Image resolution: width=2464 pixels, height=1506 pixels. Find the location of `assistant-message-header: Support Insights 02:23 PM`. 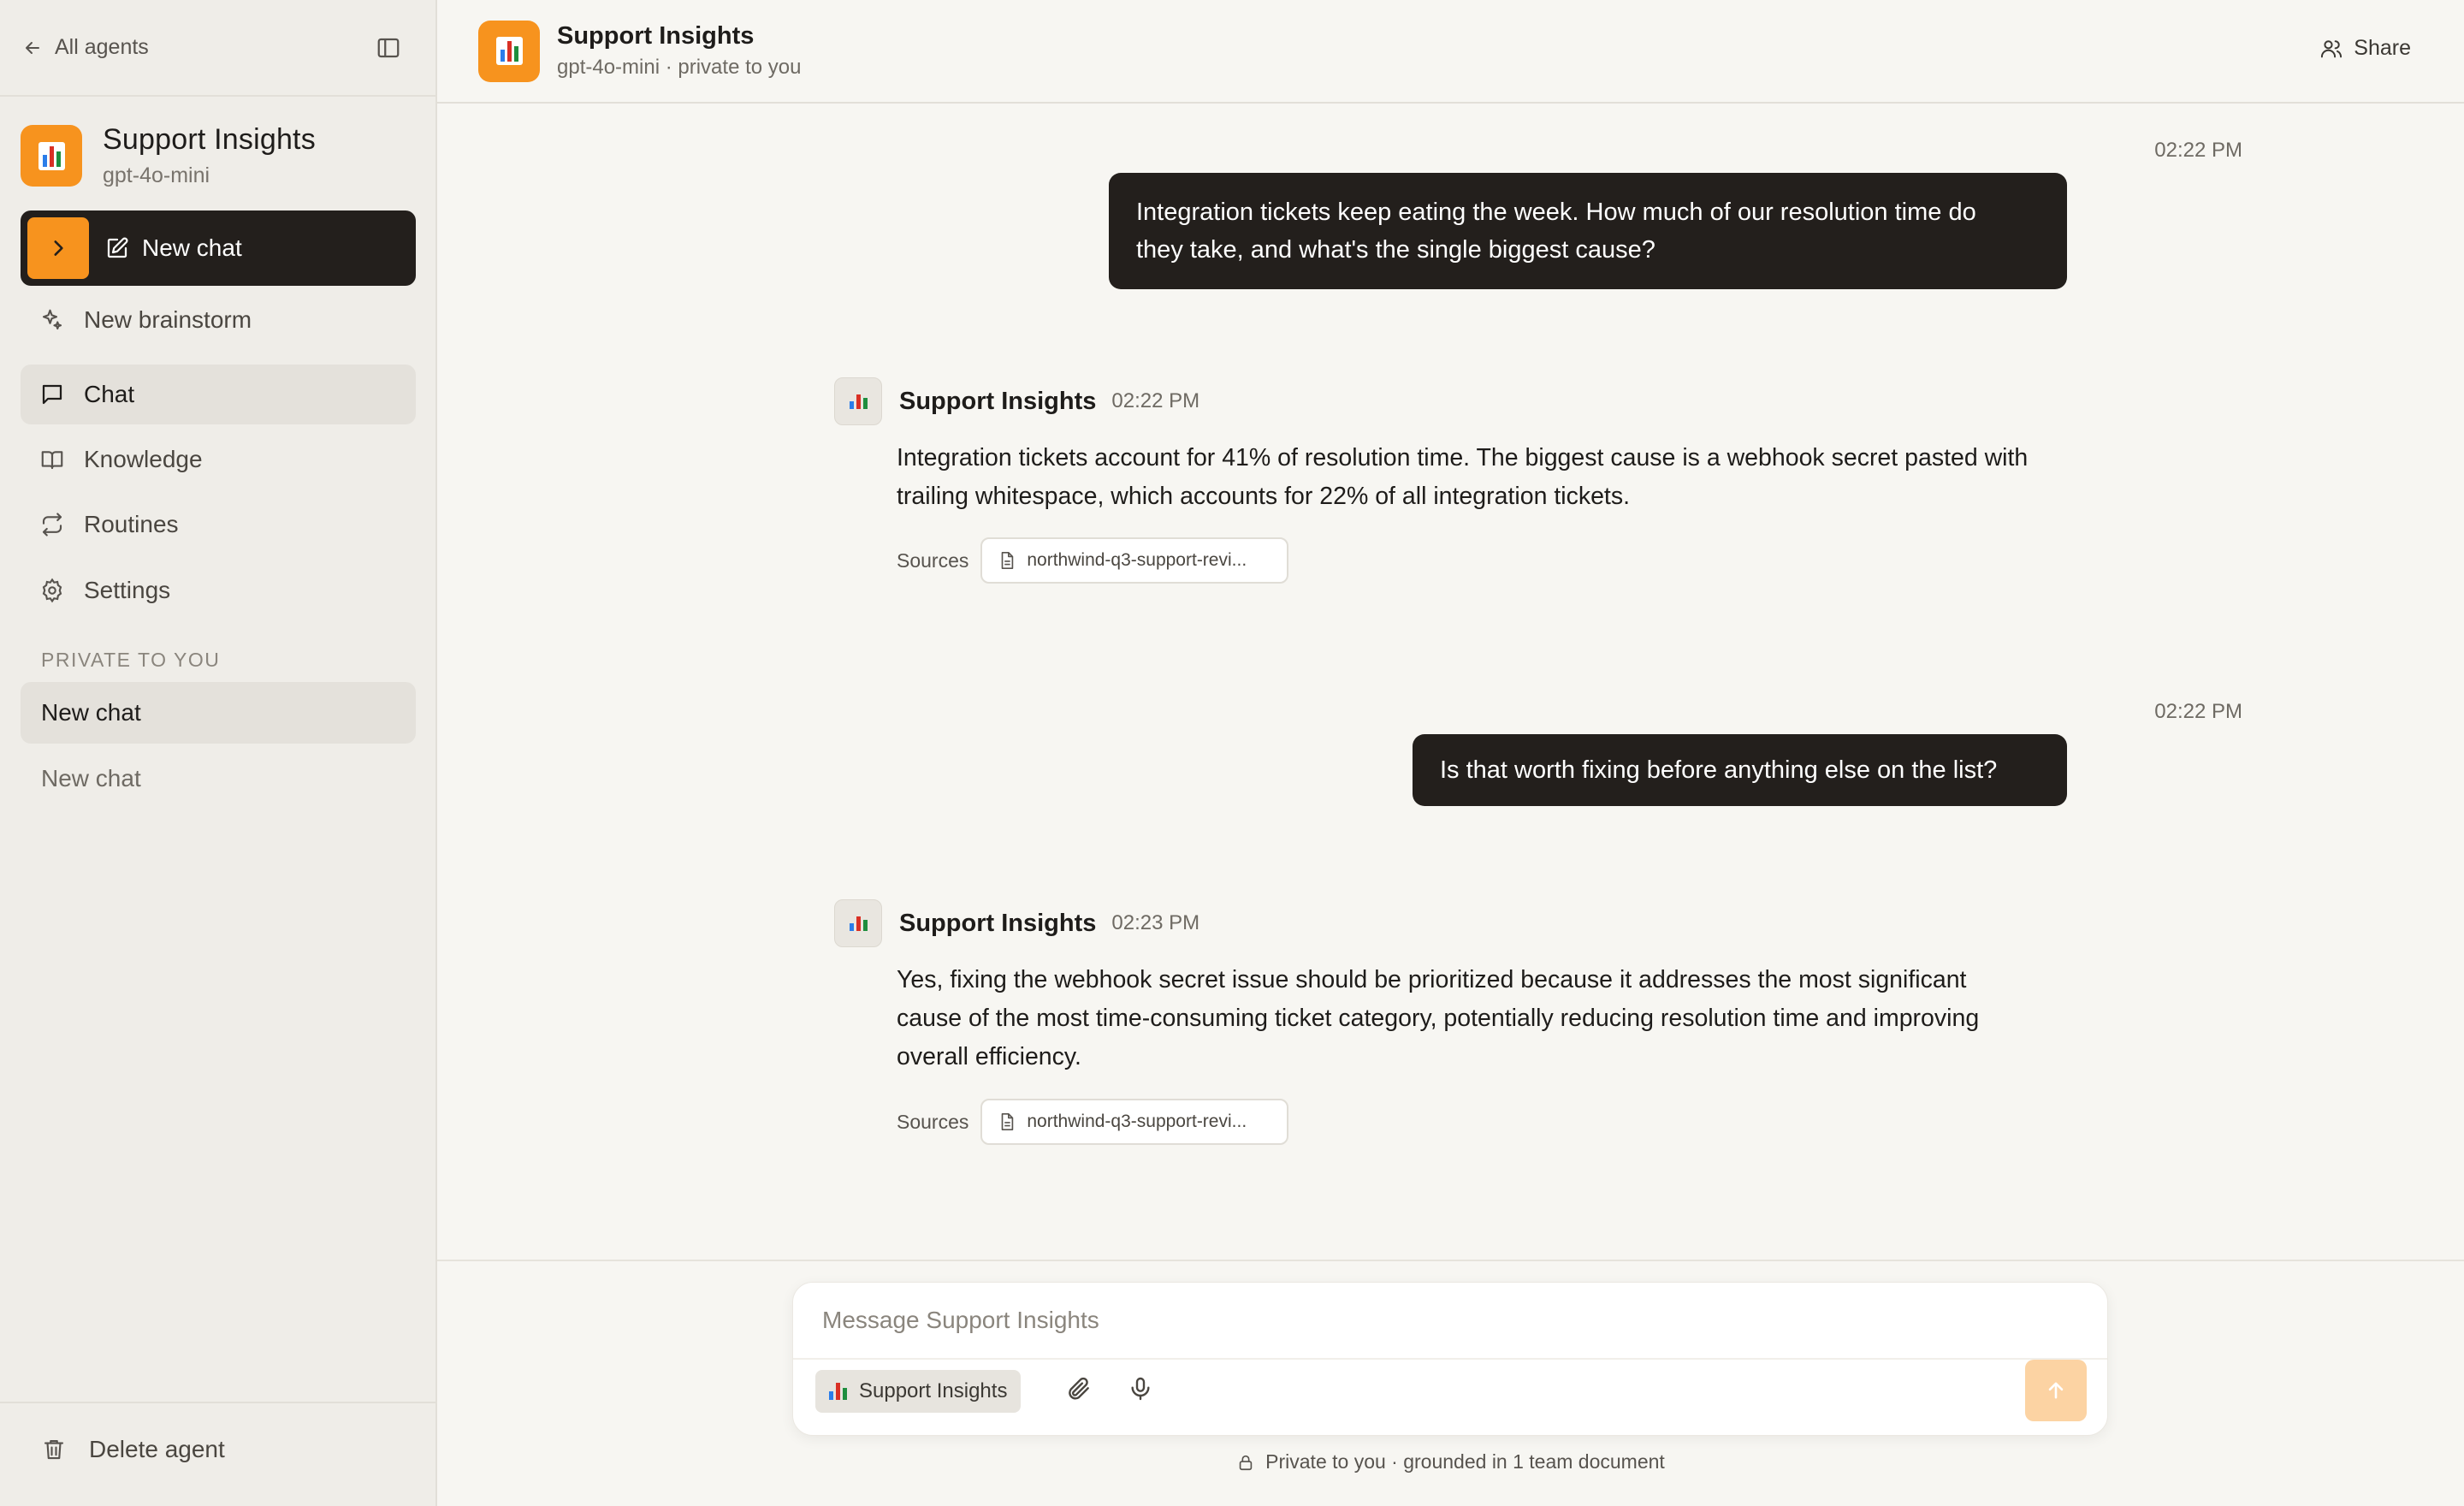

assistant-message-header: Support Insights 02:23 PM is located at coordinates (1016, 923).